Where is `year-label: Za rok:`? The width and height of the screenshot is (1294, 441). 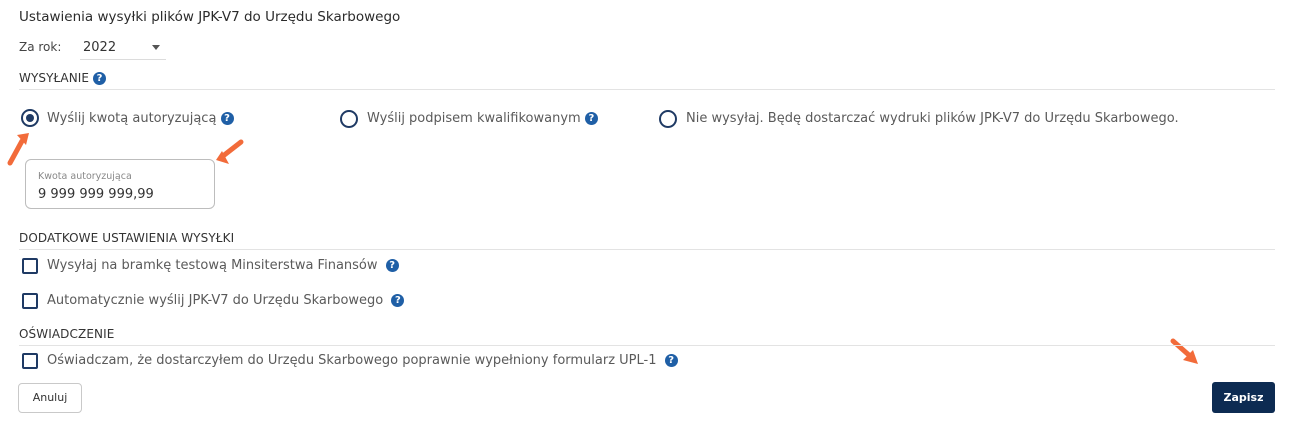
year-label: Za rok: is located at coordinates (40, 47).